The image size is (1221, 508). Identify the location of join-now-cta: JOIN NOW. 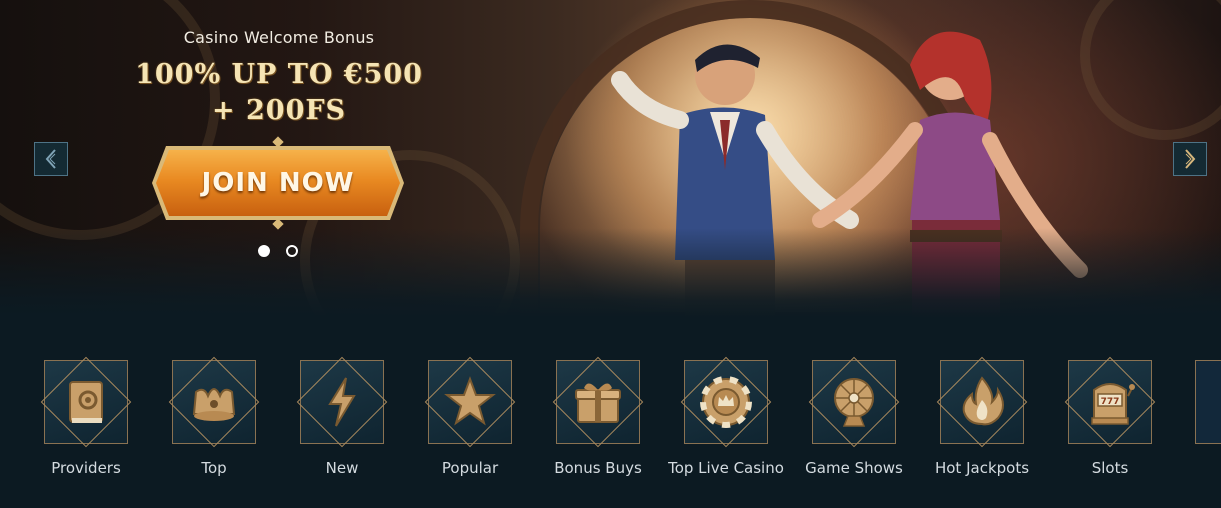
(278, 183).